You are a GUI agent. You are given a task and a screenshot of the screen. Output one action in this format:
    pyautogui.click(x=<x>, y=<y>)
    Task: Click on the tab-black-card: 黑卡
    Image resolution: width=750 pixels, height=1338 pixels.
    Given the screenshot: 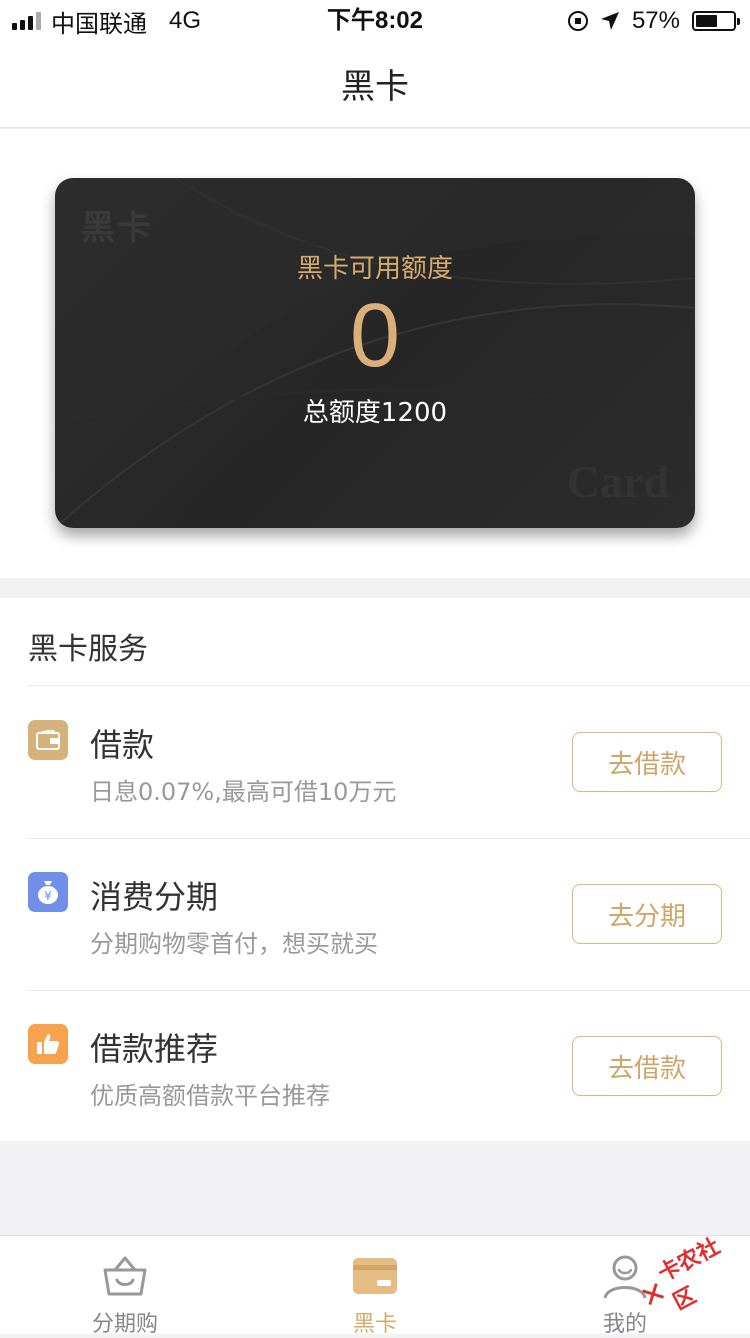 What is the action you would take?
    pyautogui.click(x=375, y=1286)
    